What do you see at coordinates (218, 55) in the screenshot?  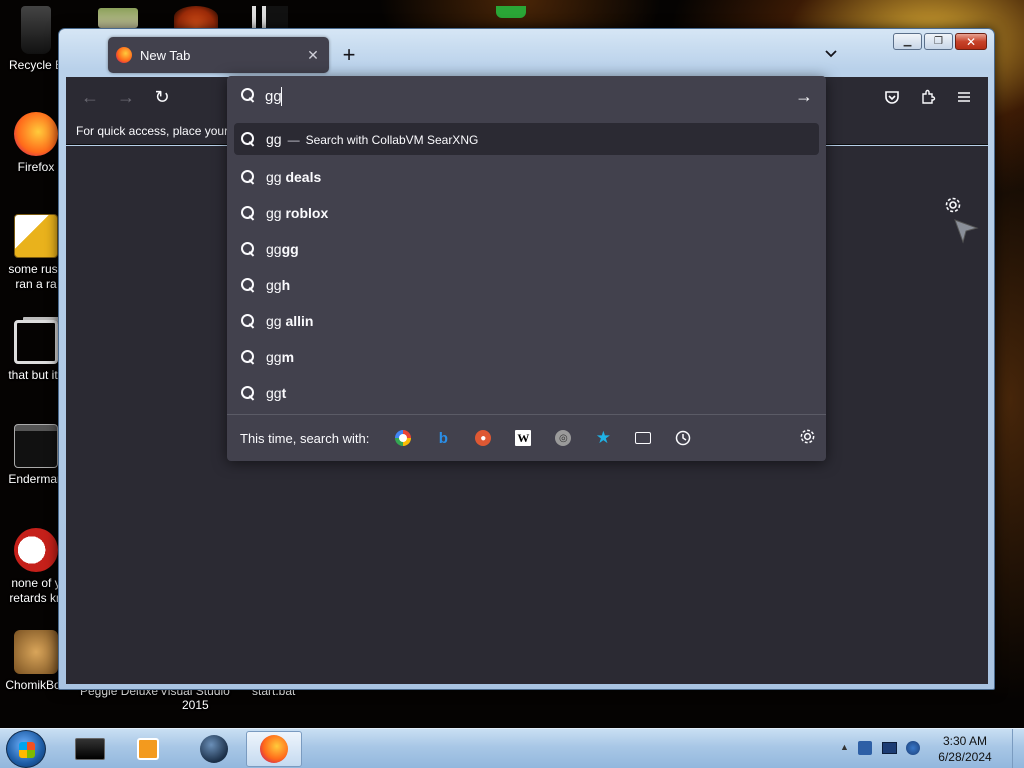 I see `tab-new-tab: New Tab ✕` at bounding box center [218, 55].